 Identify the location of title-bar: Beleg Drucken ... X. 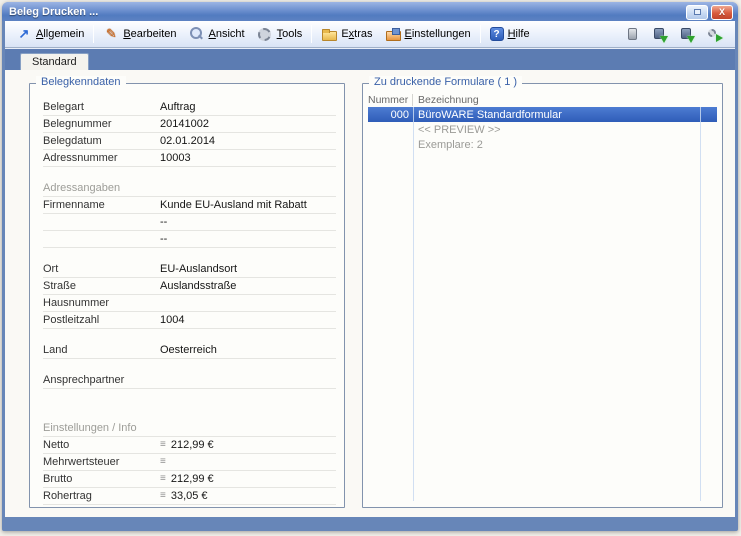
(370, 11).